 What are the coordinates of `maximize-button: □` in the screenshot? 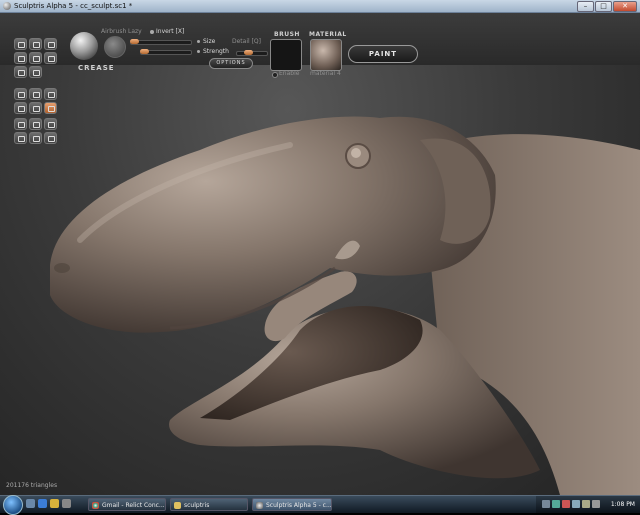 It's located at (603, 6).